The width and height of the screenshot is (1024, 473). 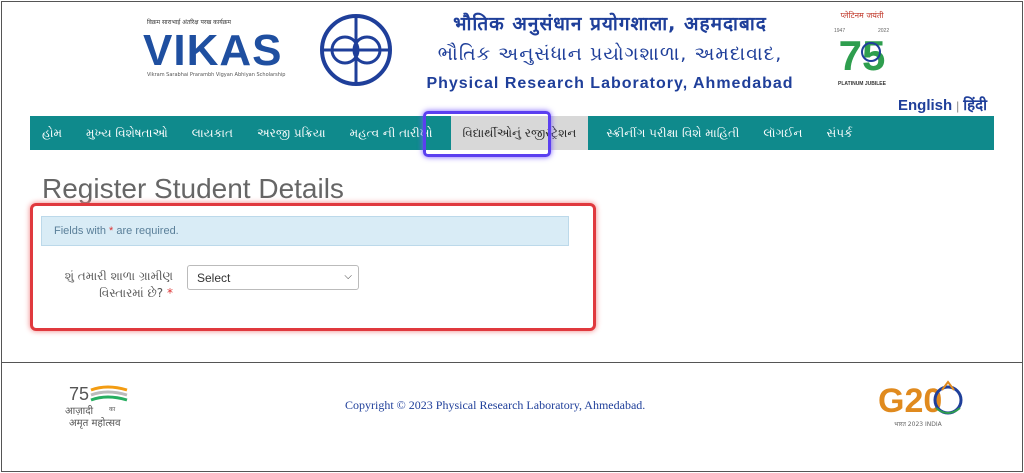 What do you see at coordinates (862, 84) in the screenshot?
I see `jubilee-bottom-text: PLATINUM JUBILEE` at bounding box center [862, 84].